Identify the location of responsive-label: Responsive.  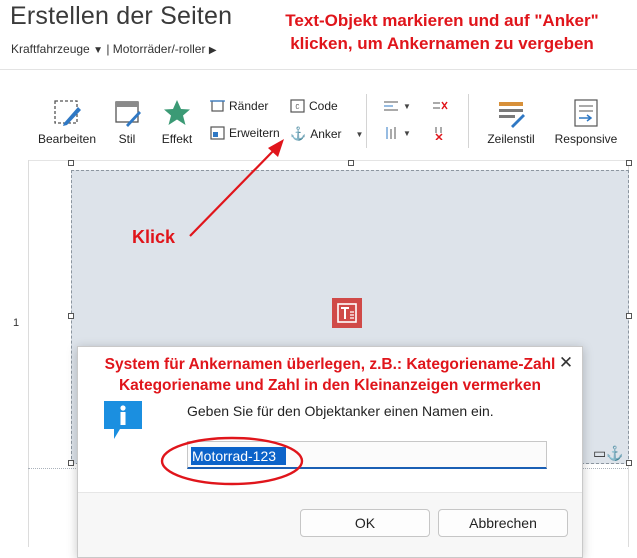
(586, 139).